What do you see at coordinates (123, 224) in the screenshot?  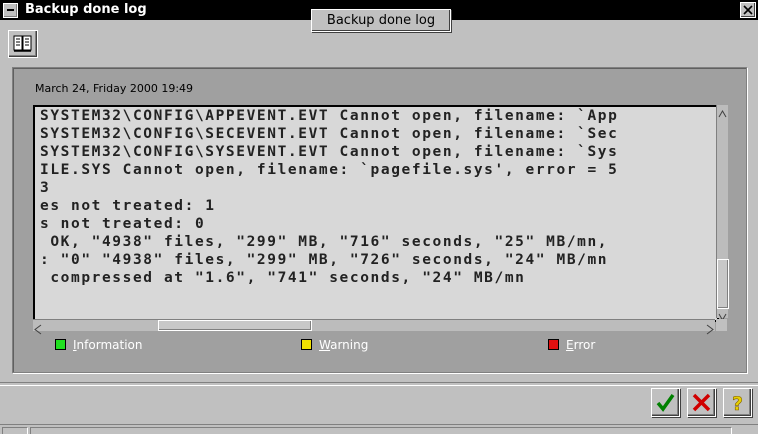 I see `log-line: s not treated: 0` at bounding box center [123, 224].